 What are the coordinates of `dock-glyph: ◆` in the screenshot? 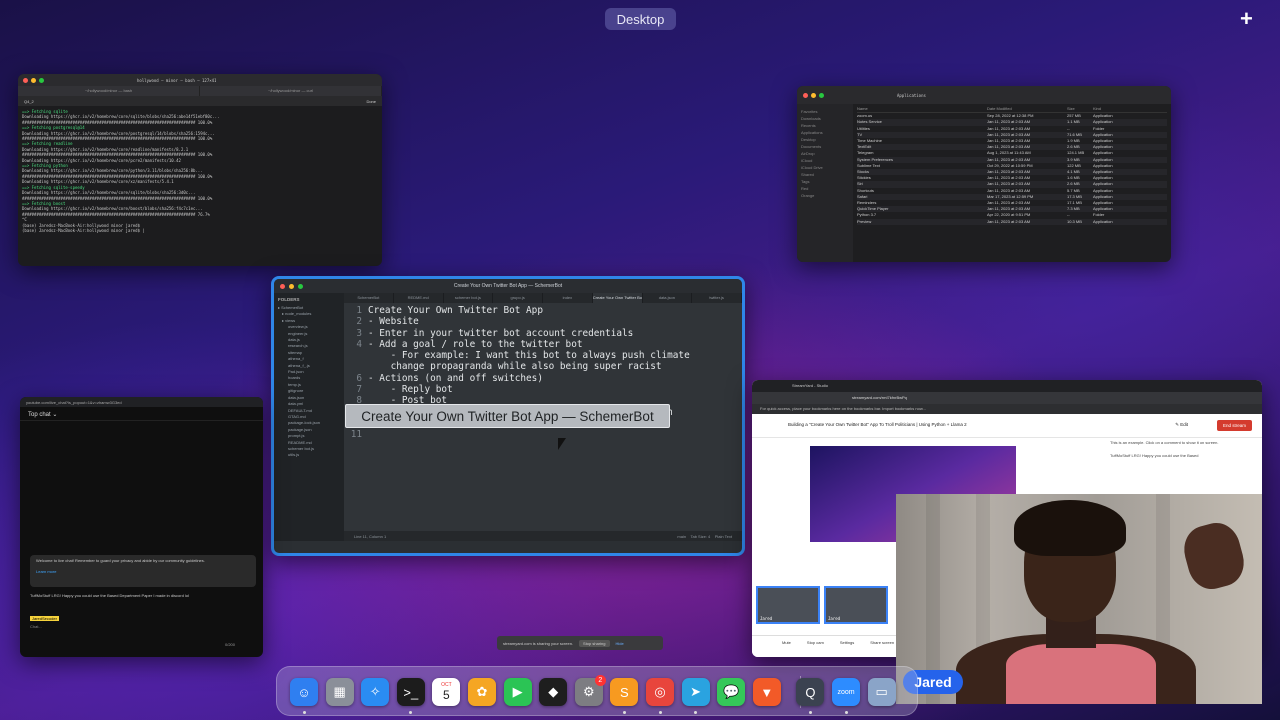 It's located at (553, 691).